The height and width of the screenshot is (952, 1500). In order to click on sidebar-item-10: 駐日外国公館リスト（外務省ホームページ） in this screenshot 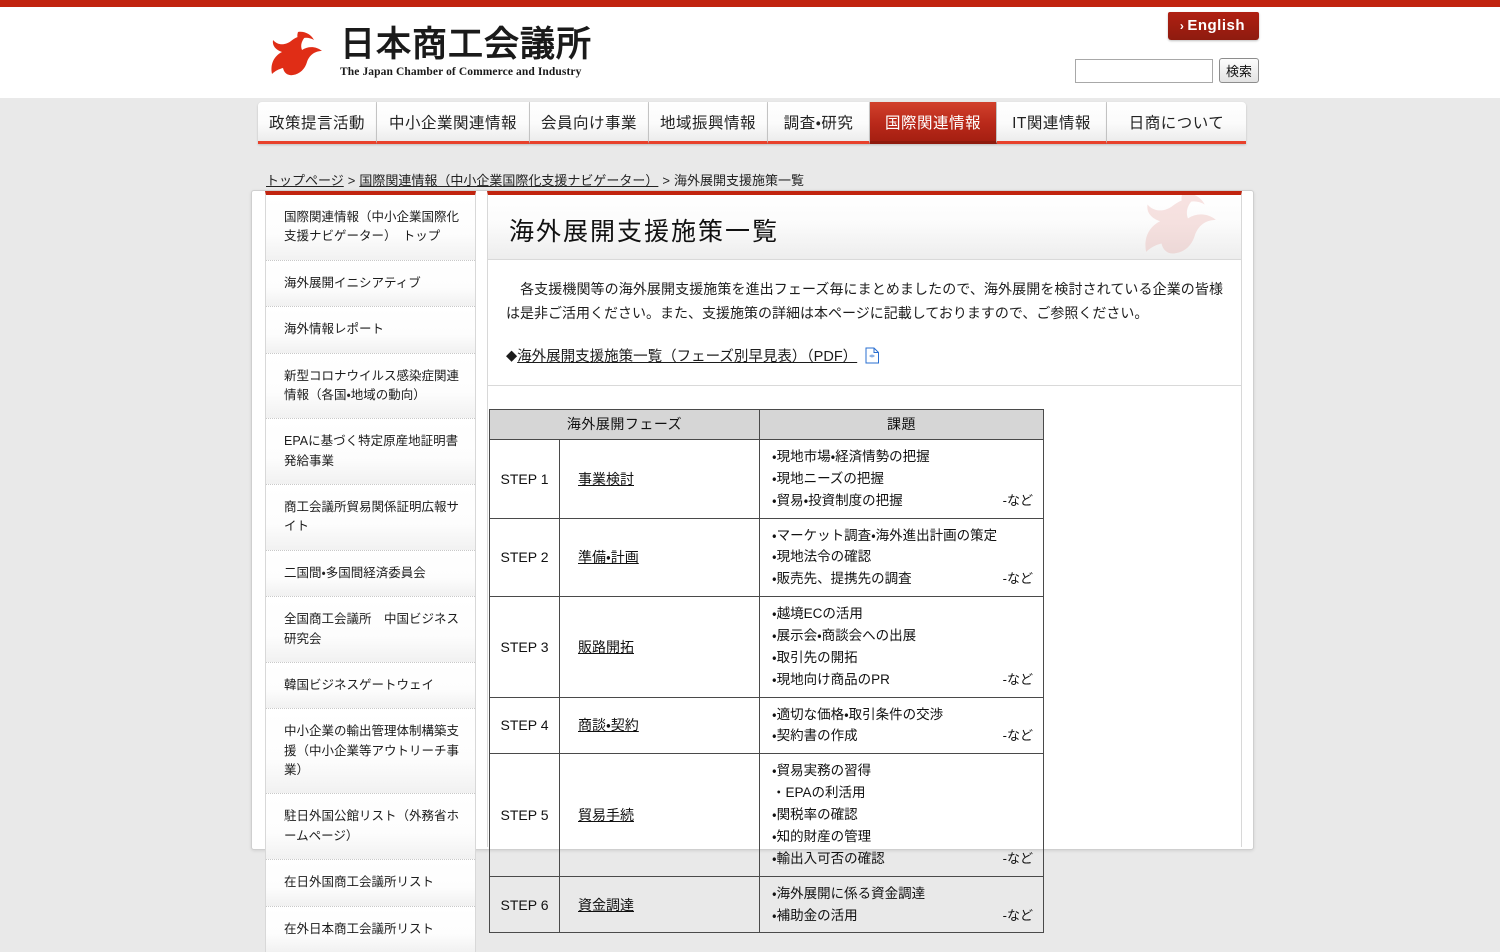, I will do `click(370, 827)`.